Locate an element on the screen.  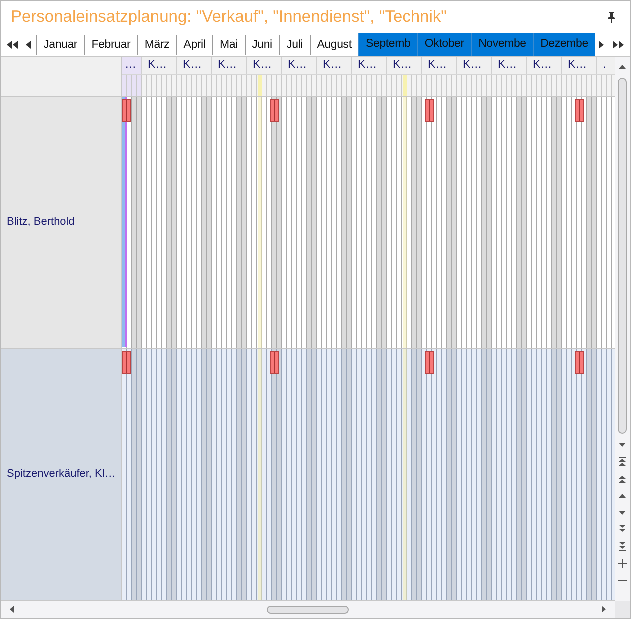
month-tab: Oktober is located at coordinates (444, 44).